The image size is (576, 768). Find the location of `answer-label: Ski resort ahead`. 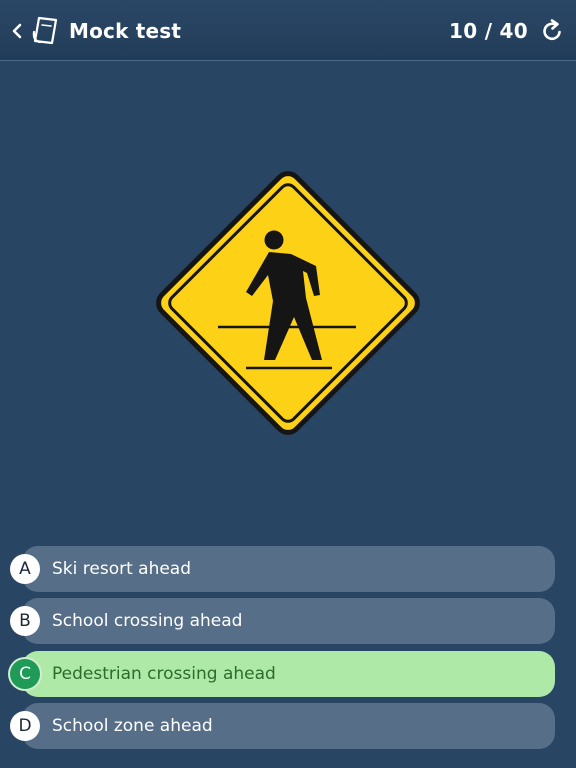

answer-label: Ski resort ahead is located at coordinates (122, 569).